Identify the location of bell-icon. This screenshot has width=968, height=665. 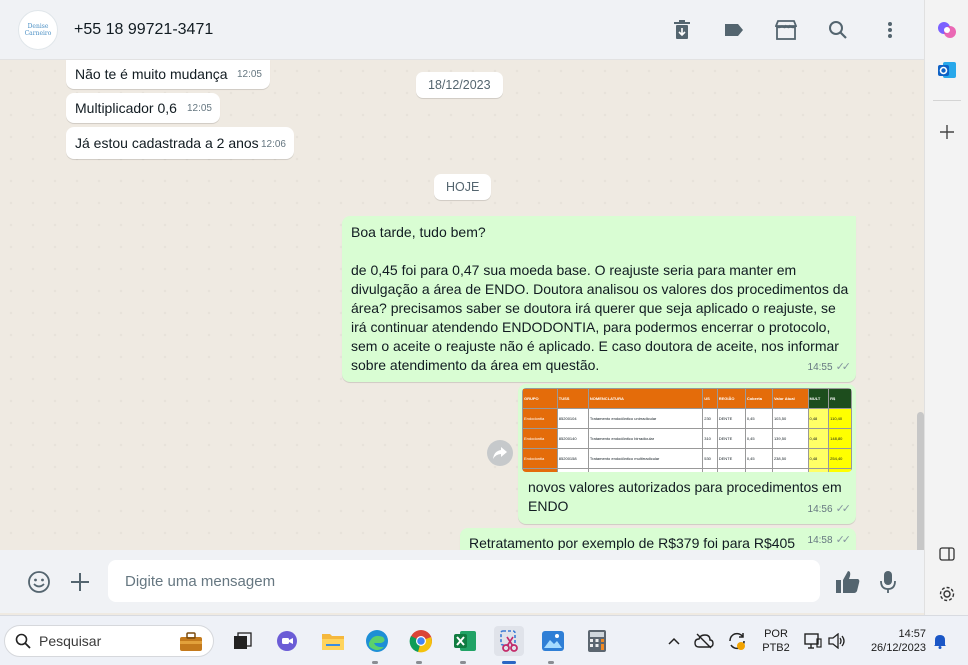
(940, 642).